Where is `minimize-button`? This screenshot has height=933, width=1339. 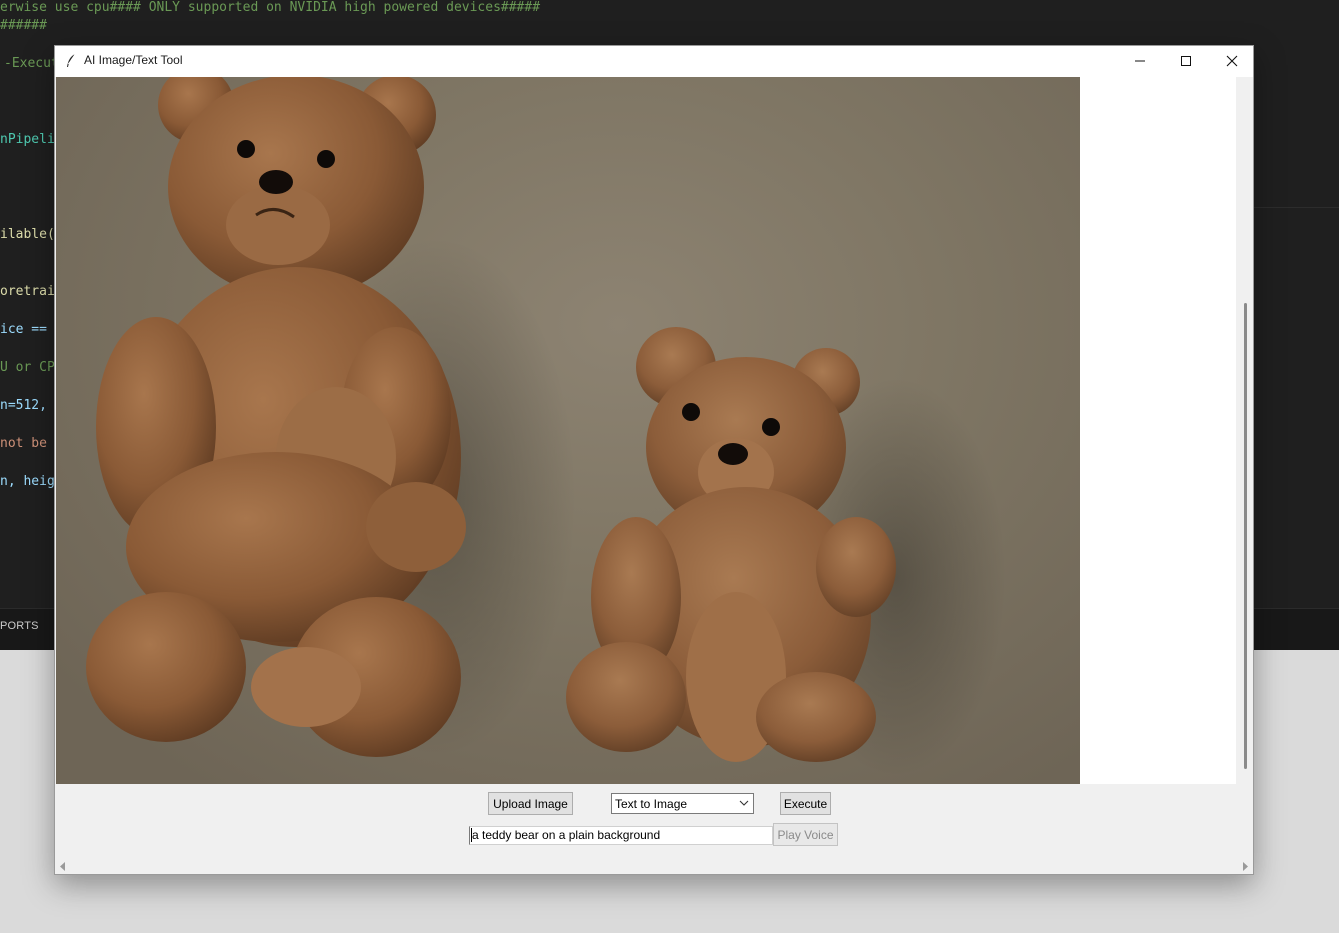
minimize-button is located at coordinates (1140, 61).